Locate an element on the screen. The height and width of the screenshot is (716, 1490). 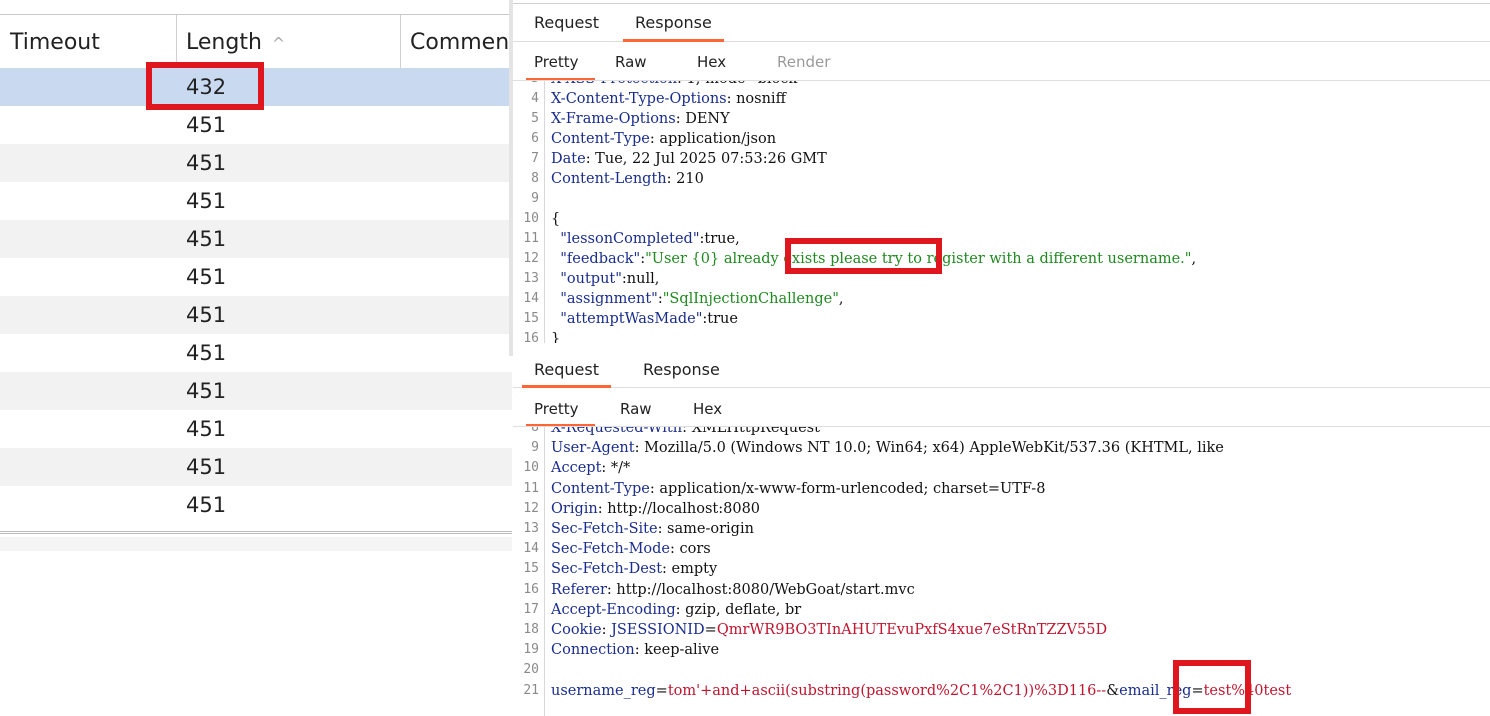
line-number: 4 is located at coordinates (535, 98).